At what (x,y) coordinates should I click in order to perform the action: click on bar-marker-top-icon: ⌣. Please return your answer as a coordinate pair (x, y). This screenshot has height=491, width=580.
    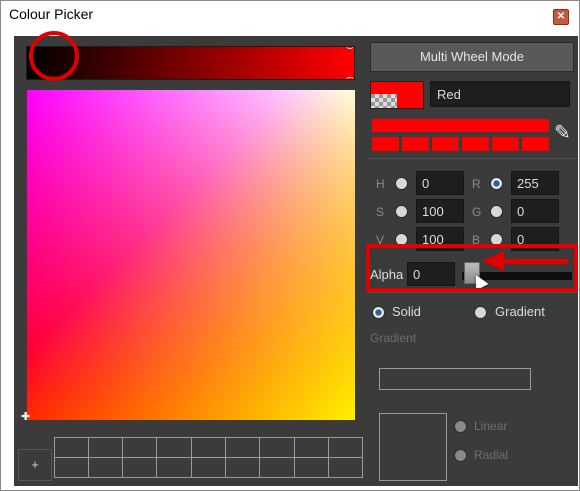
    Looking at the image, I should click on (350, 47).